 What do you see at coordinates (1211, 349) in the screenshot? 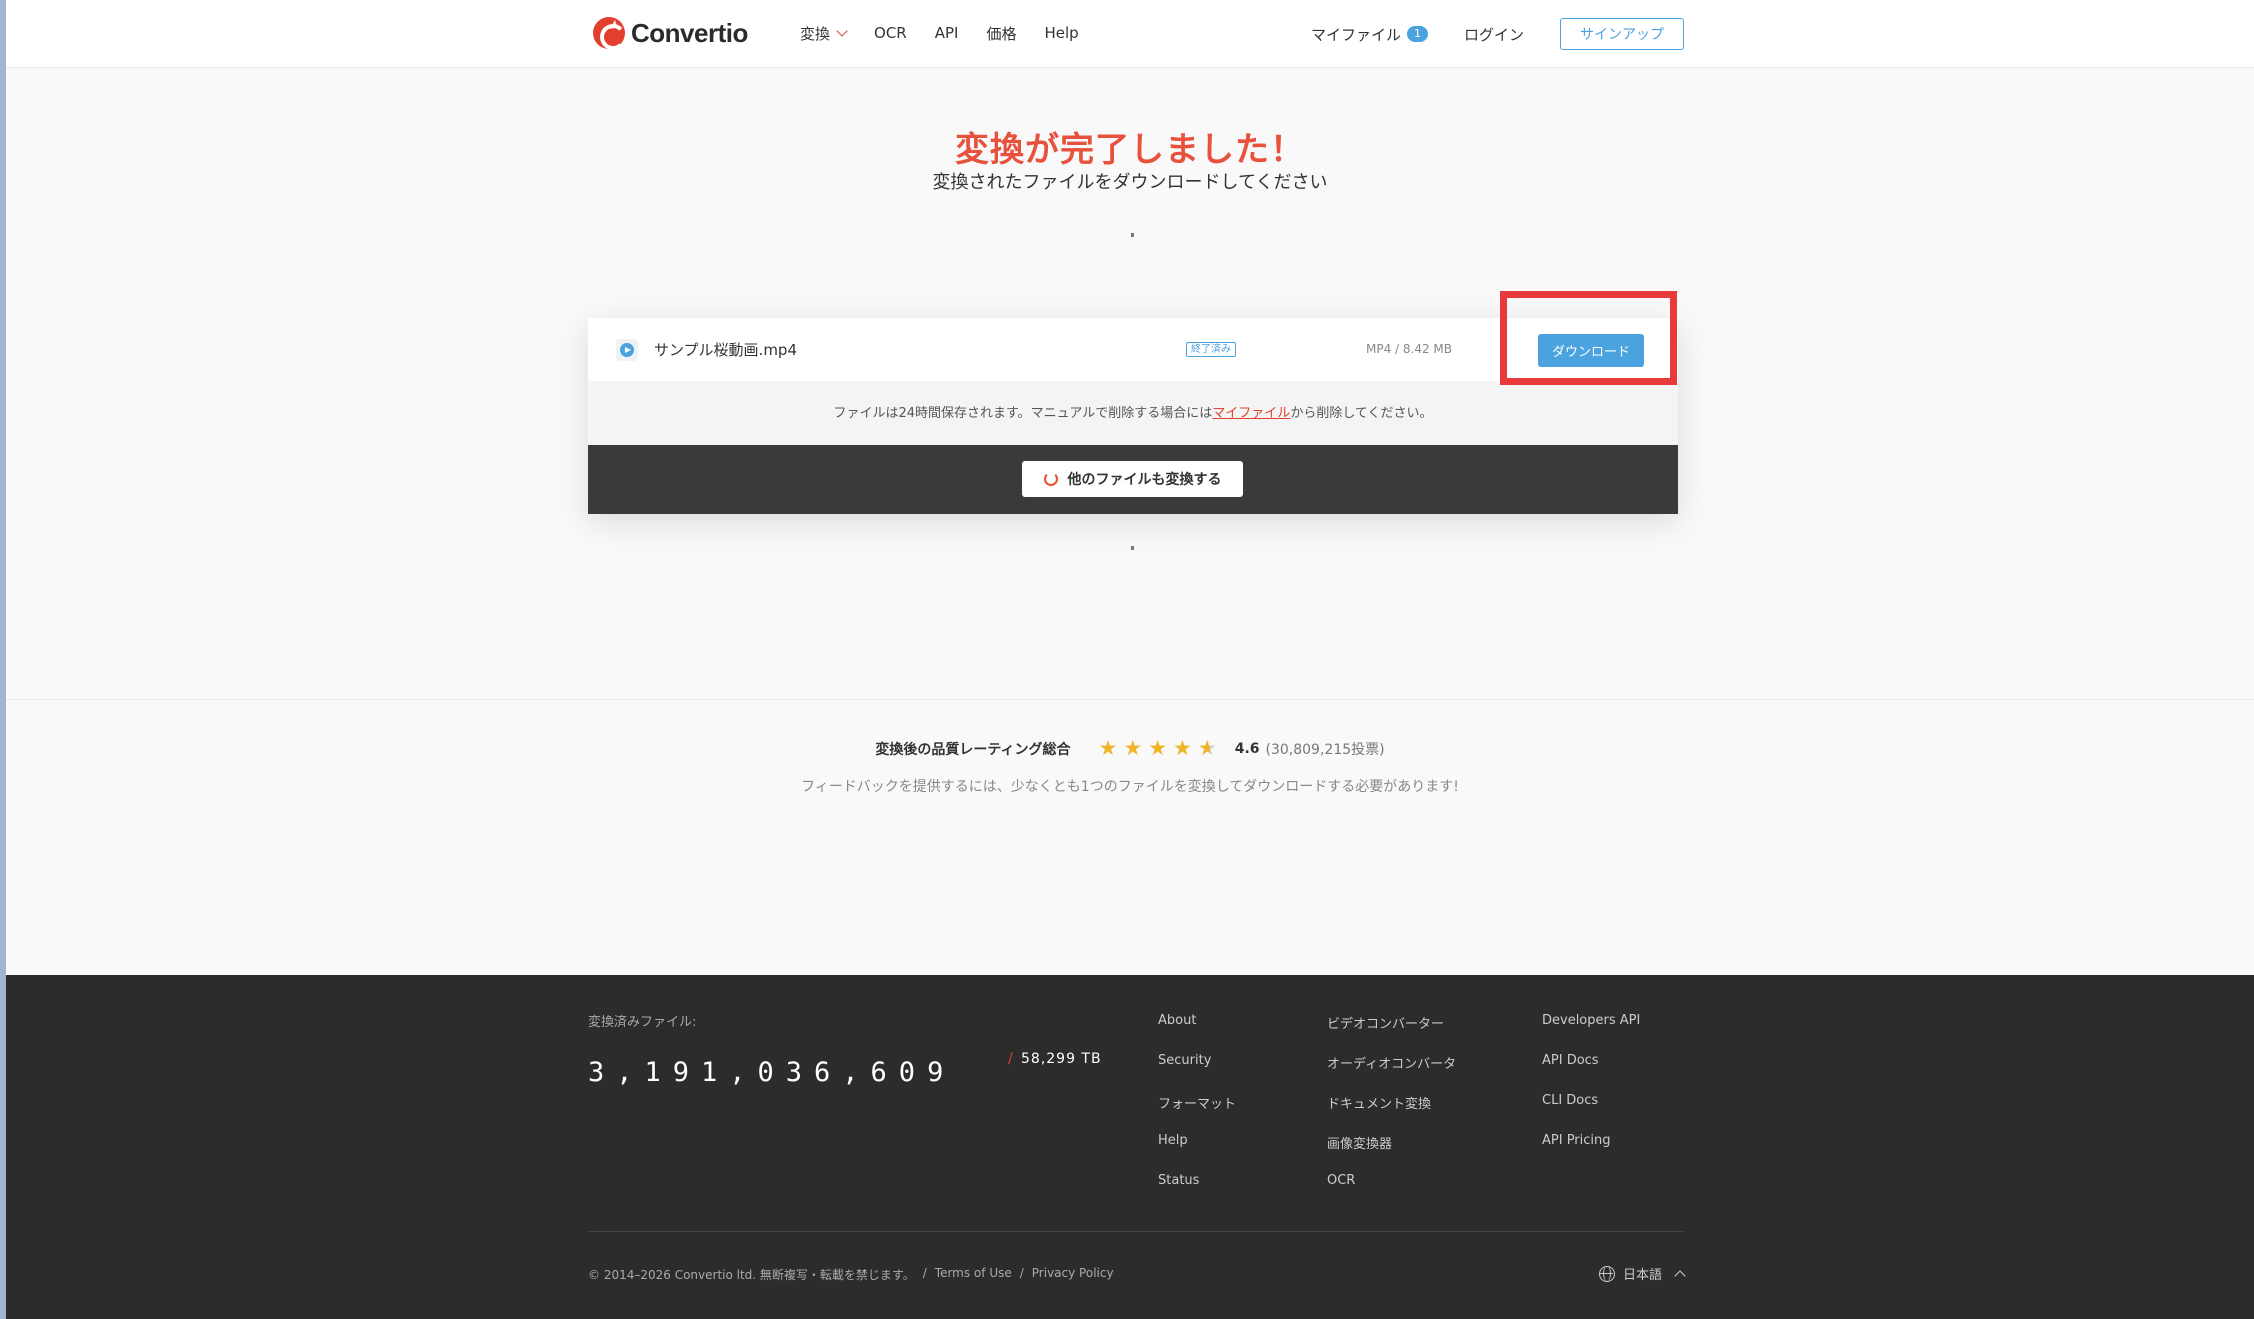
I see `status-badge: 終了済み` at bounding box center [1211, 349].